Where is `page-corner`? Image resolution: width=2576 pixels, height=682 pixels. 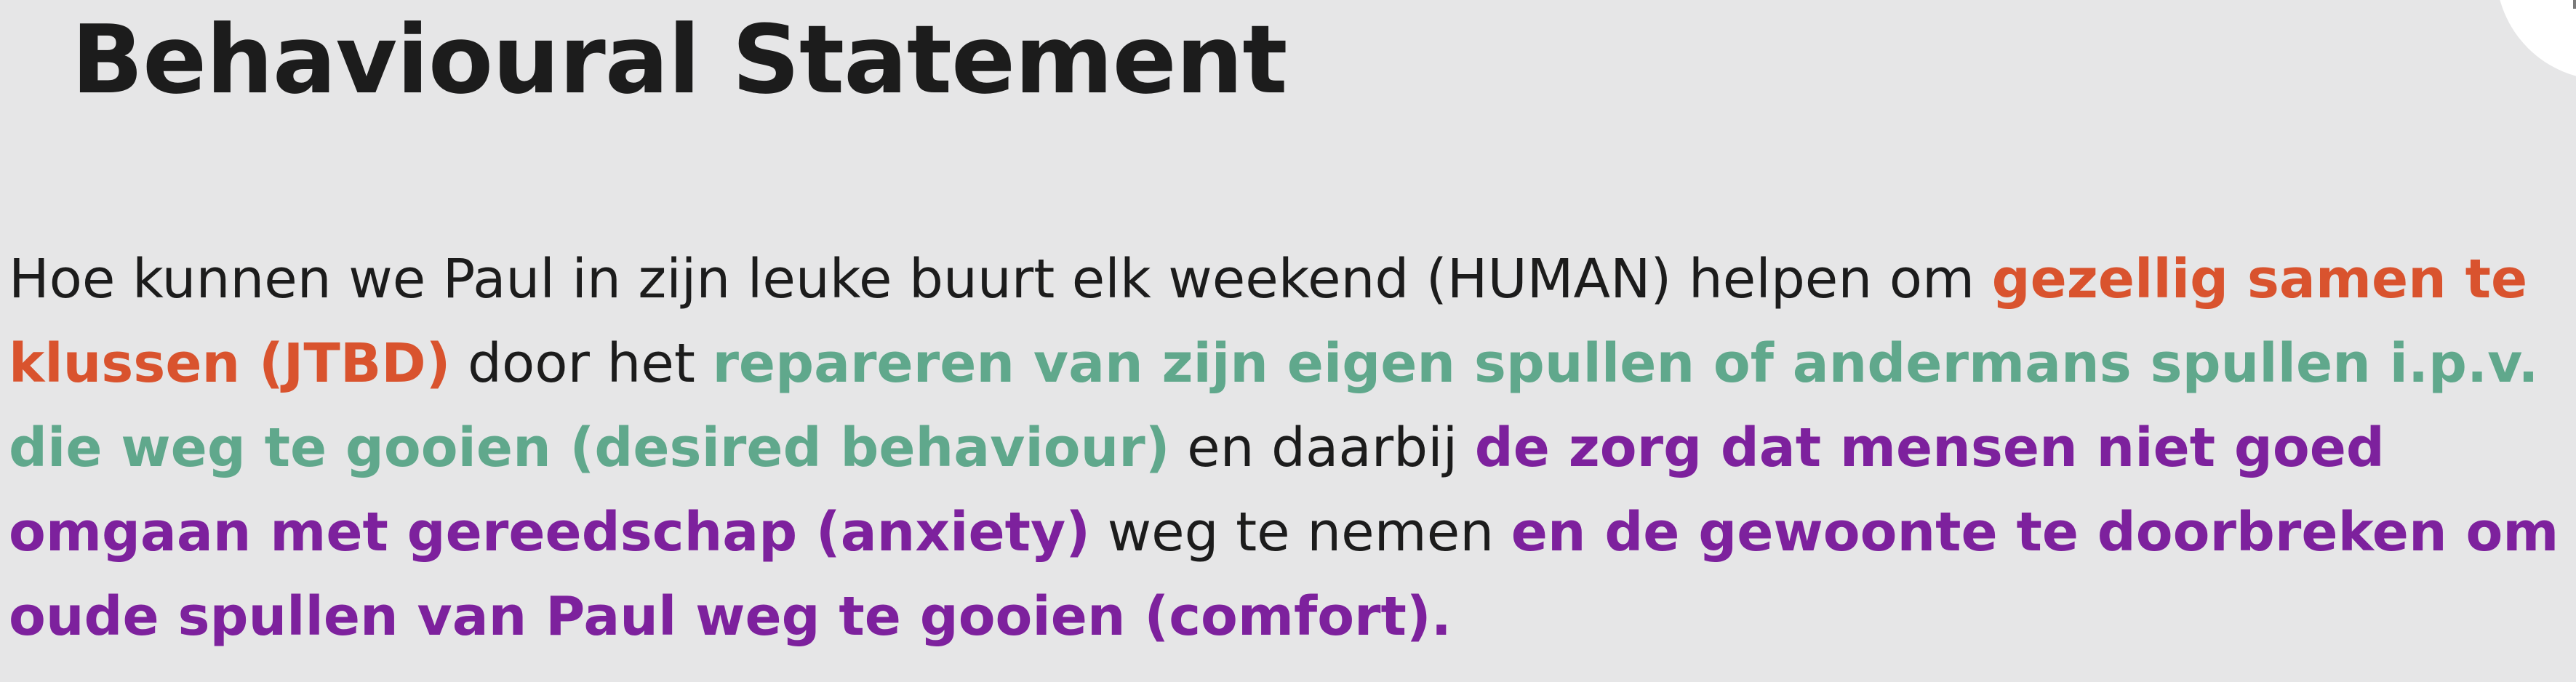
page-corner is located at coordinates (2536, 40).